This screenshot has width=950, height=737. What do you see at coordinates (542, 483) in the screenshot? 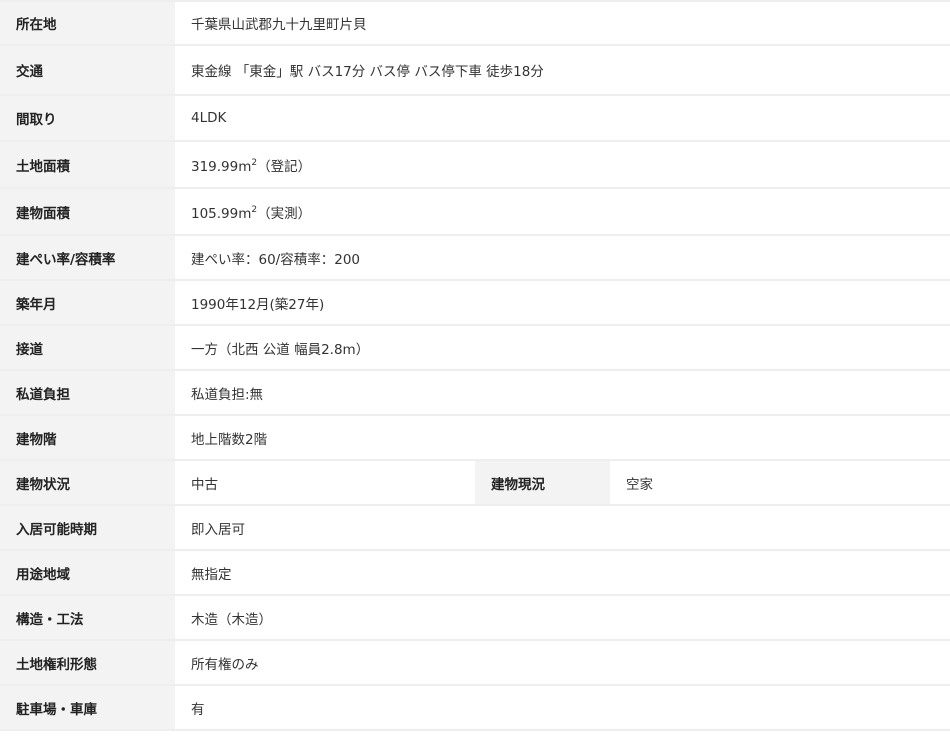
I see `row-label-building-current-status: 建物現況` at bounding box center [542, 483].